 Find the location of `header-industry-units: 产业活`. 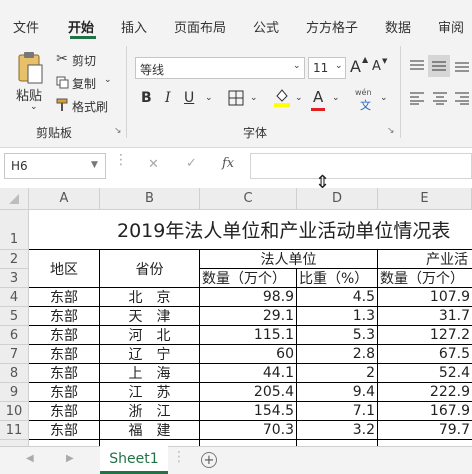

header-industry-units: 产业活 is located at coordinates (425, 259).